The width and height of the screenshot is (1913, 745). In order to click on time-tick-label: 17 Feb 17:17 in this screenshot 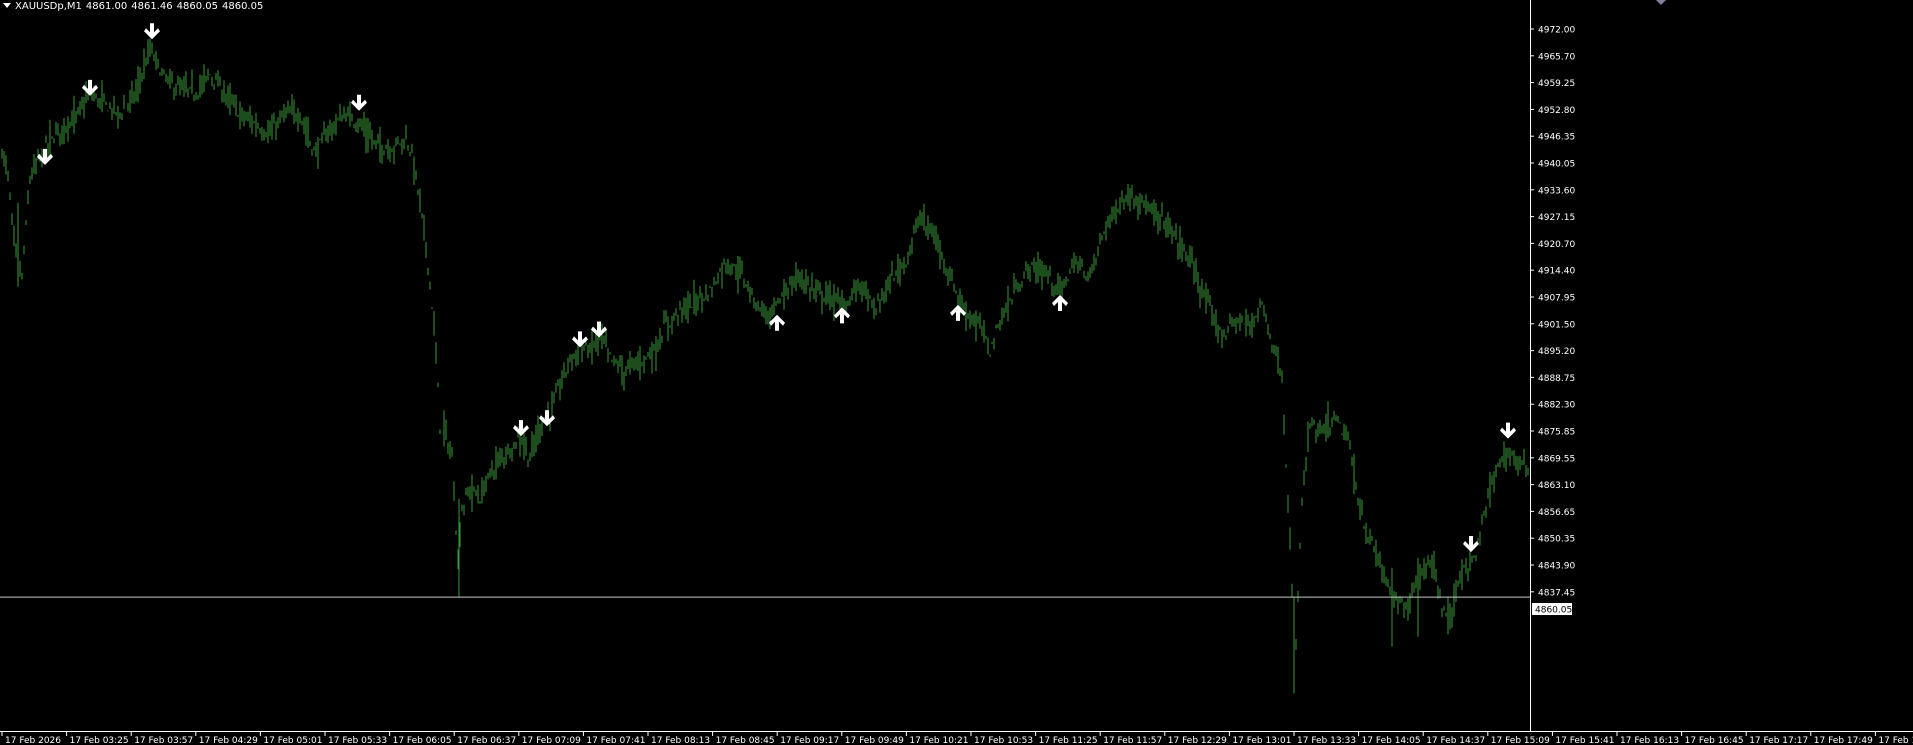, I will do `click(1778, 740)`.